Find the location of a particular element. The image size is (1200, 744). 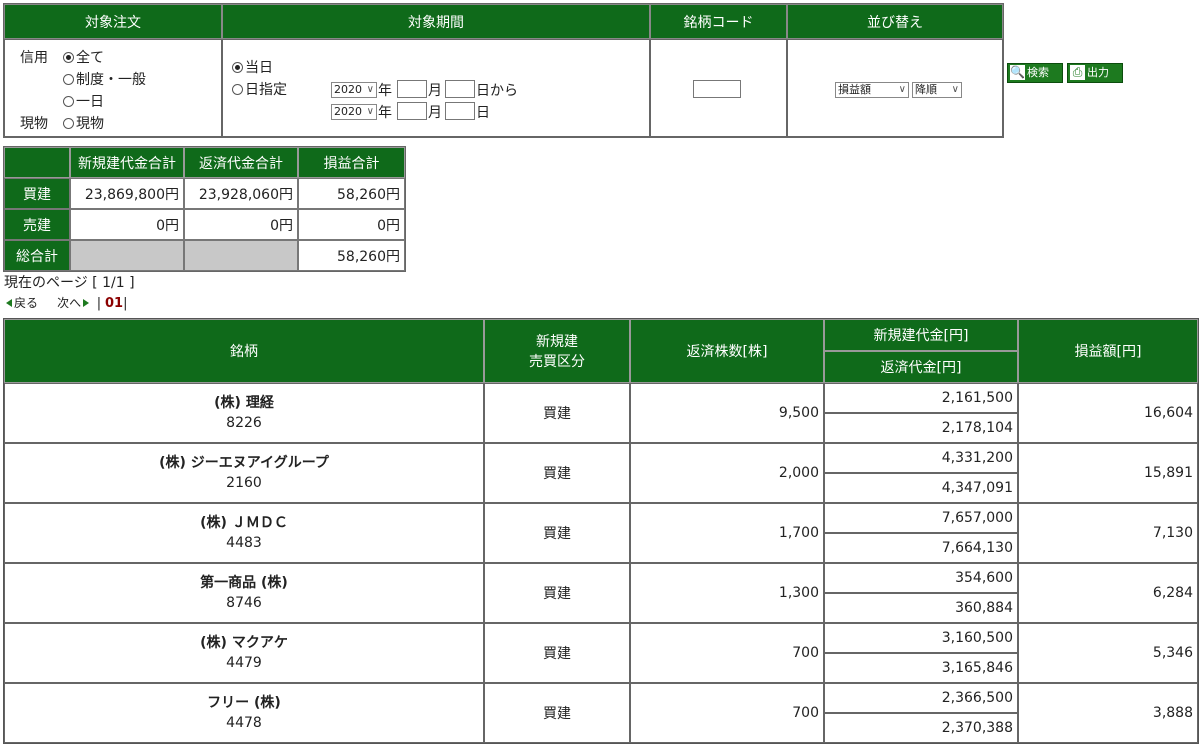

stock-name: 第一商品 (株) is located at coordinates (244, 583).